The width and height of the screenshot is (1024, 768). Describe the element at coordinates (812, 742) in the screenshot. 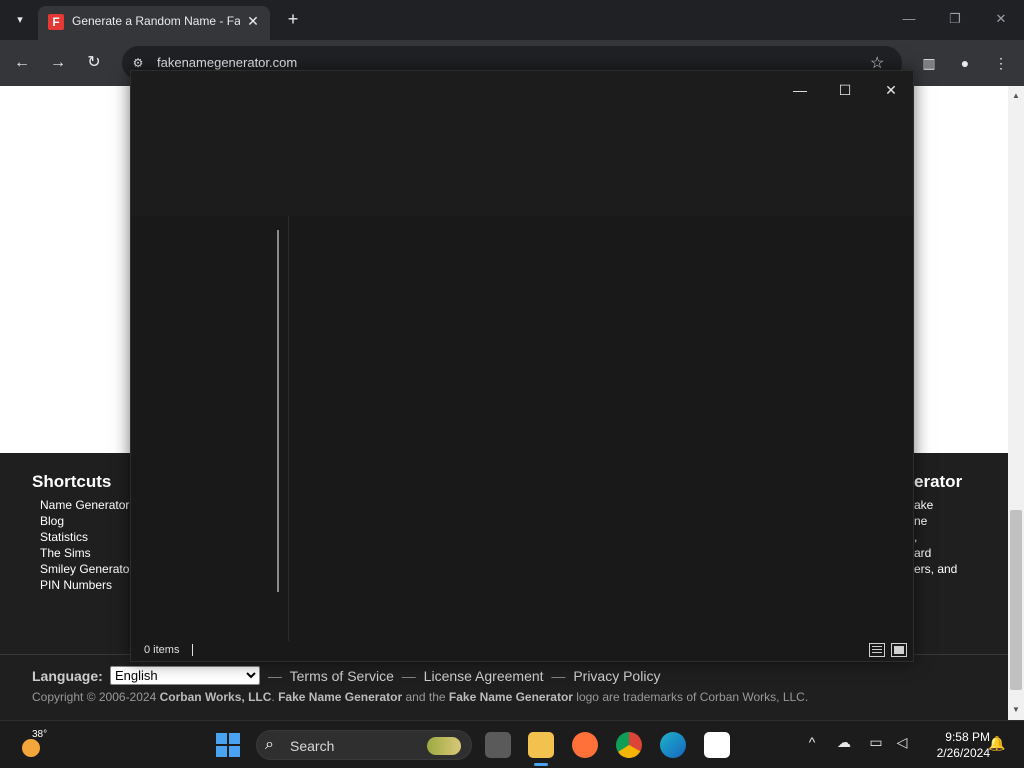

I see `show-hidden-icons-chevron-up-icon: ^` at that location.